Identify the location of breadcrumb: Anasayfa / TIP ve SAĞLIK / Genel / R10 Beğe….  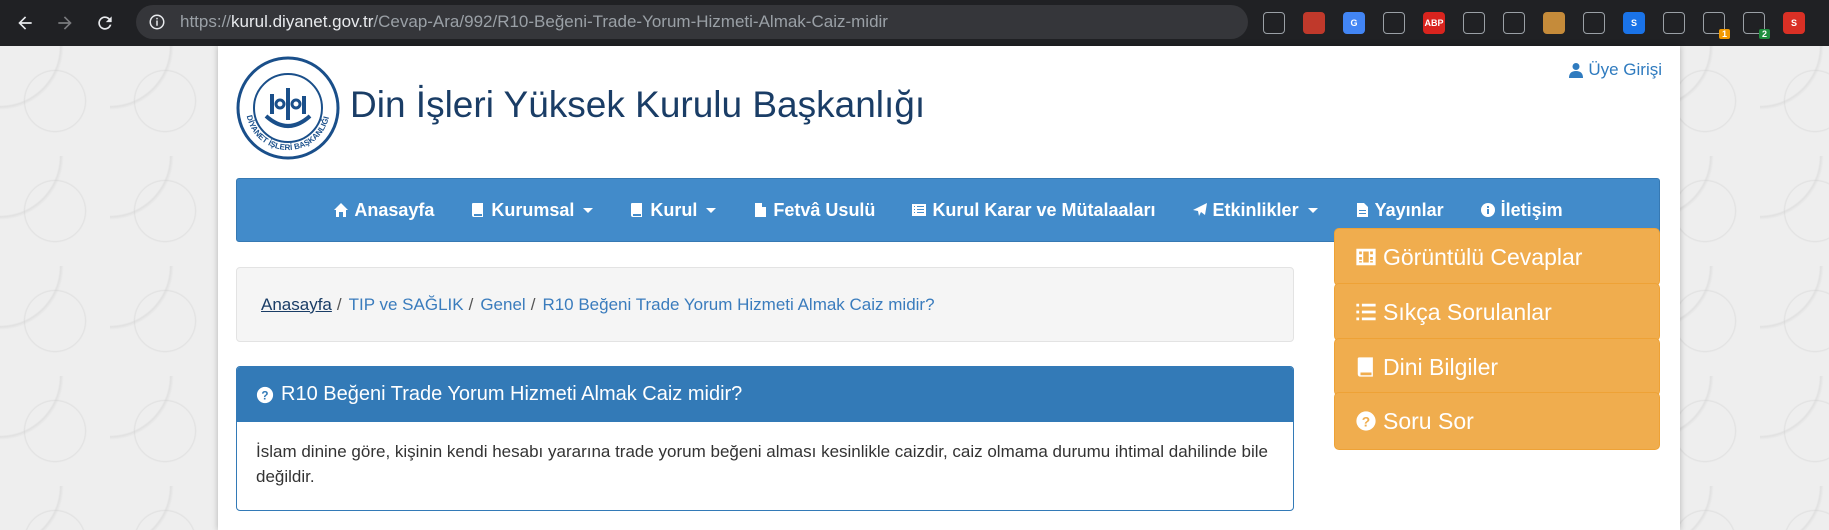
(765, 304).